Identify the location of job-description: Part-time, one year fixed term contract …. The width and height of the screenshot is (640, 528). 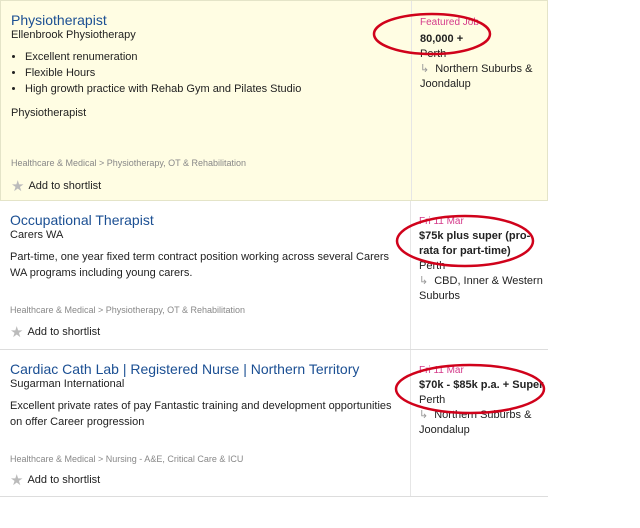
(200, 265).